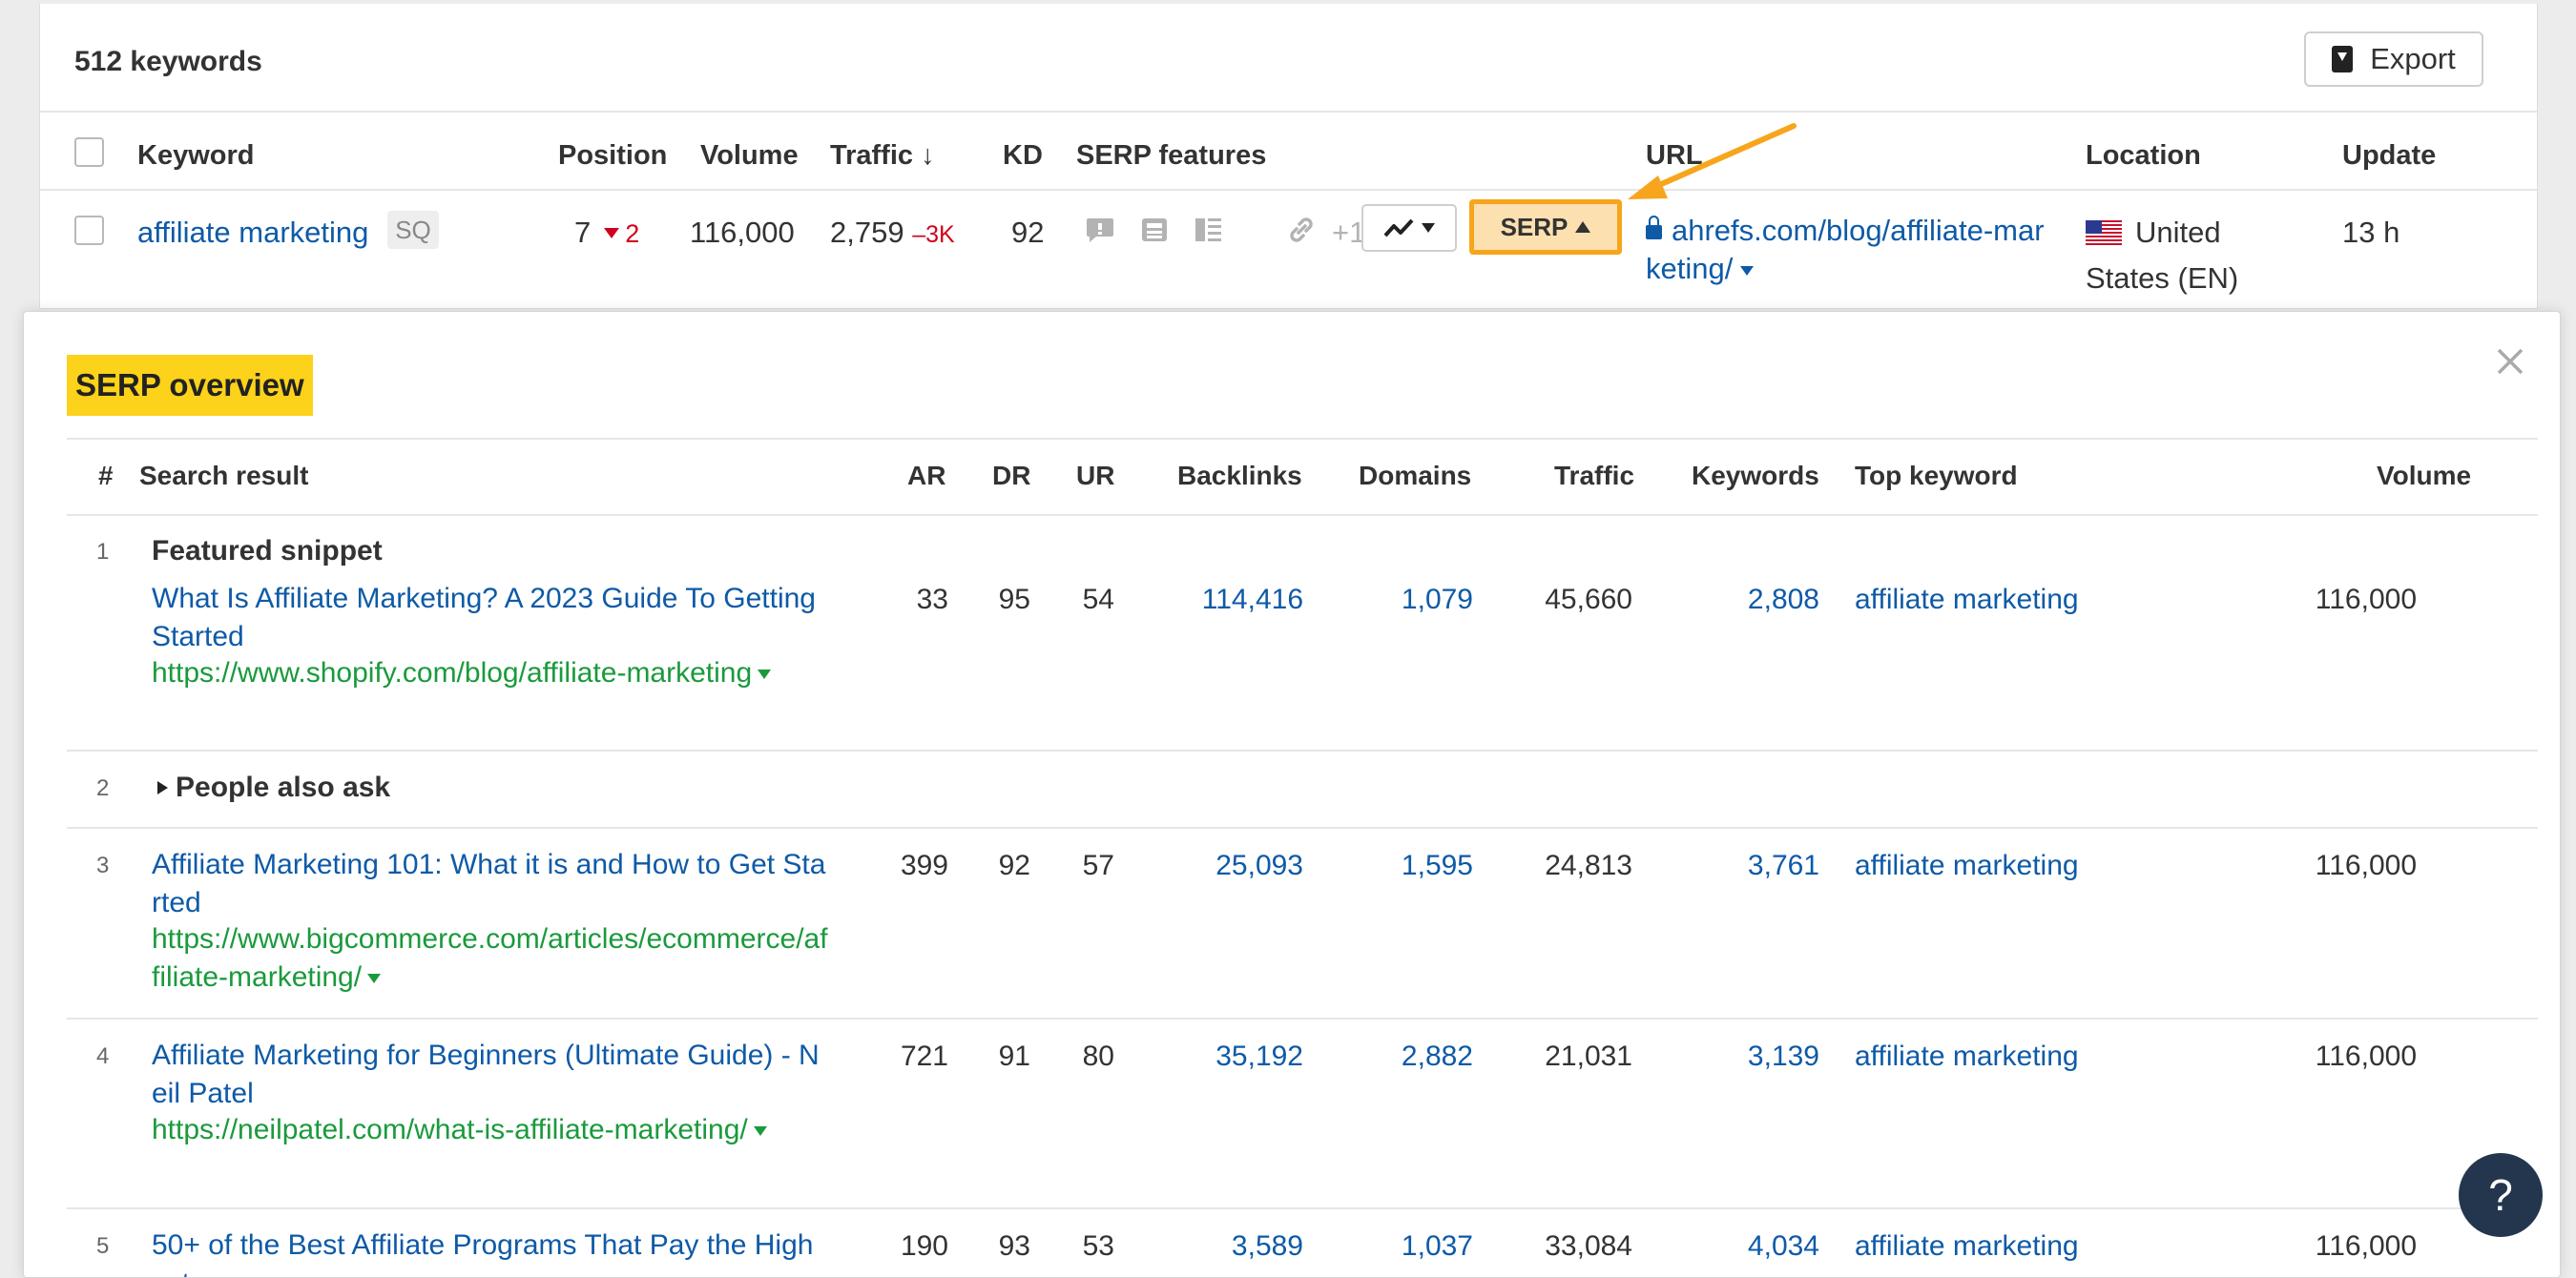 The height and width of the screenshot is (1278, 2576). Describe the element at coordinates (2393, 59) in the screenshot. I see `export-button: Export` at that location.